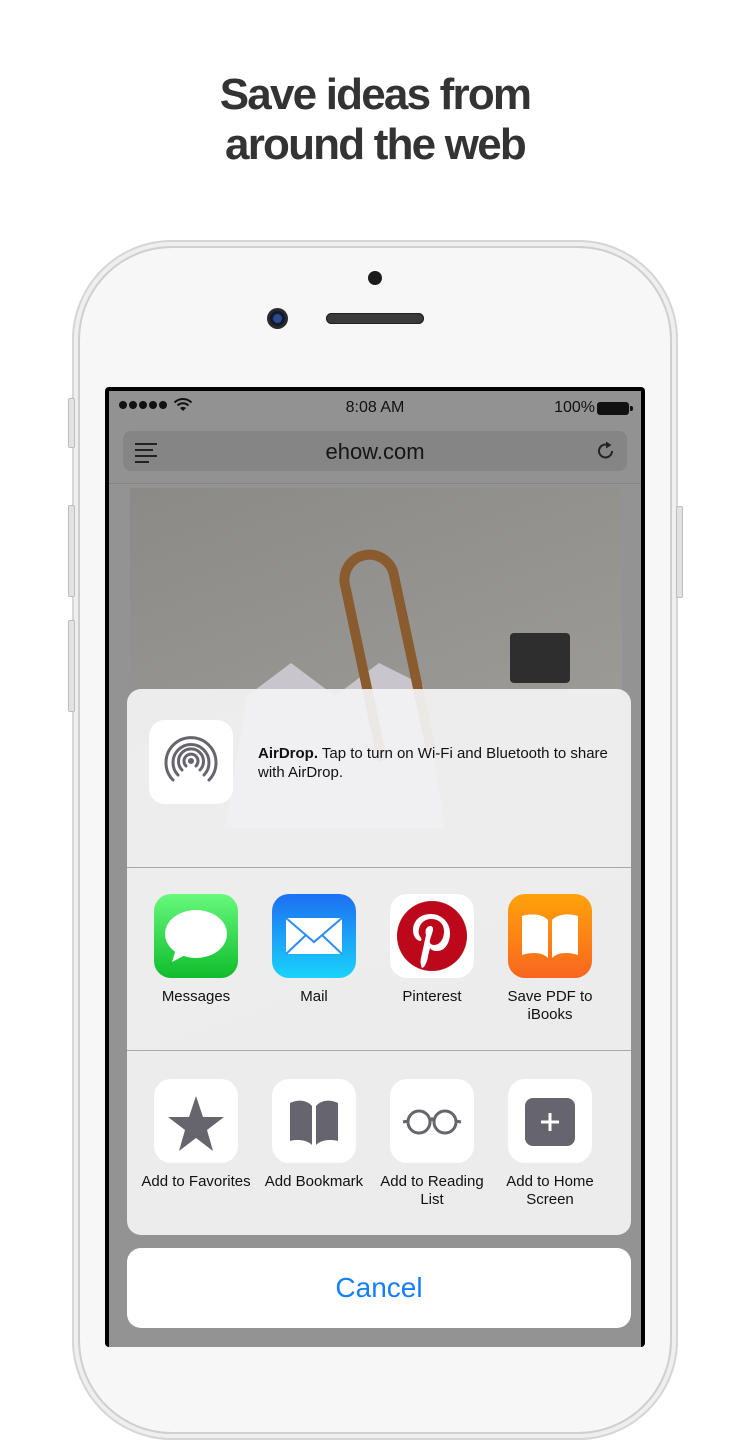  Describe the element at coordinates (574, 407) in the screenshot. I see `battery-percentage: 100%` at that location.